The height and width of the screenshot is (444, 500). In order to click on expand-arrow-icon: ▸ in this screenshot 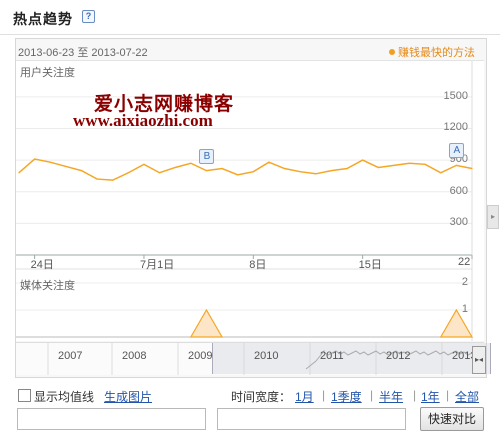, I will do `click(493, 217)`.